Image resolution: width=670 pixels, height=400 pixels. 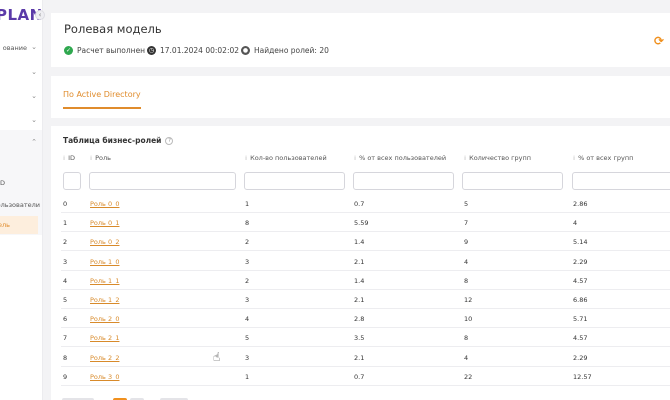 What do you see at coordinates (65, 319) in the screenshot?
I see `cell-id: 6` at bounding box center [65, 319].